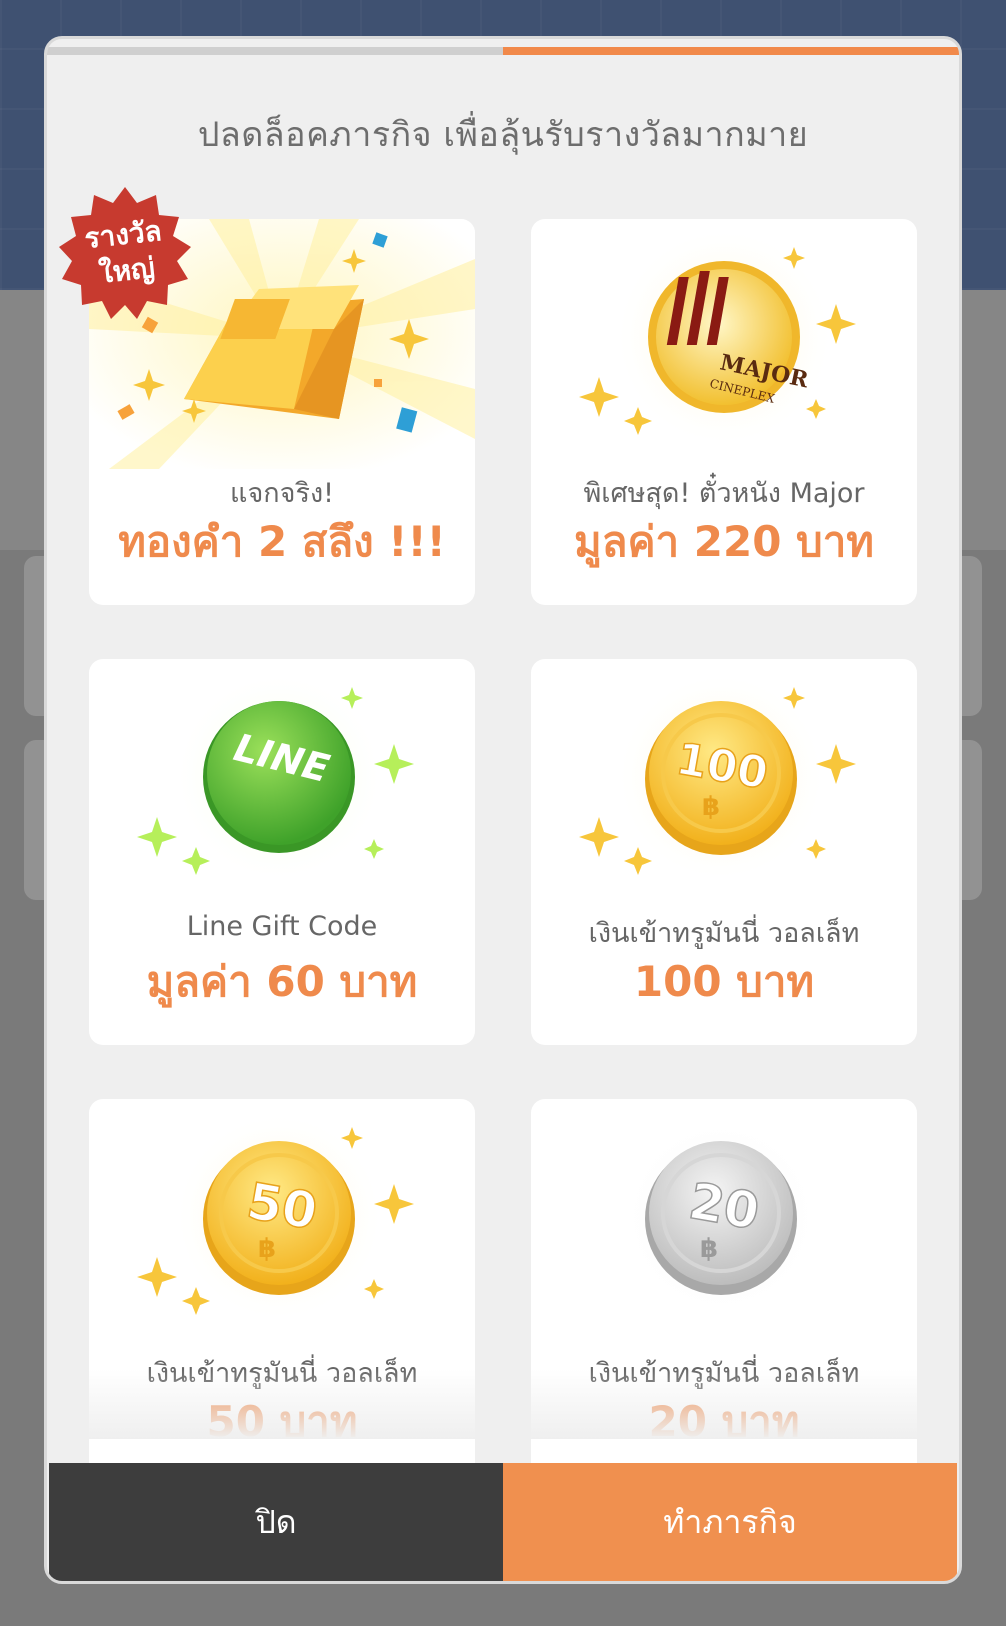  Describe the element at coordinates (717, 777) in the screenshot. I see `gold-coin-100-icon: 100 ฿` at that location.